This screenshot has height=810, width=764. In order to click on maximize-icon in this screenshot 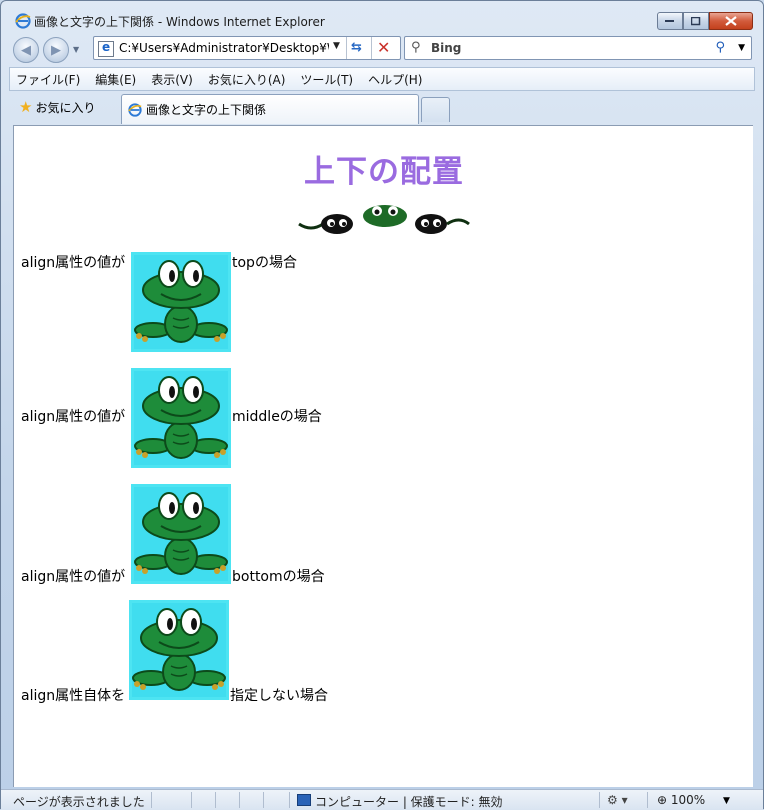, I will do `click(696, 20)`.